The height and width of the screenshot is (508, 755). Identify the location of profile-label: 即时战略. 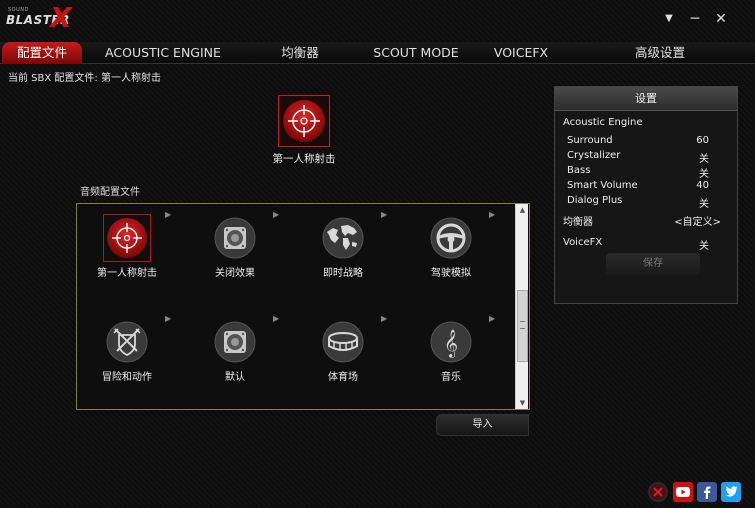
(343, 273).